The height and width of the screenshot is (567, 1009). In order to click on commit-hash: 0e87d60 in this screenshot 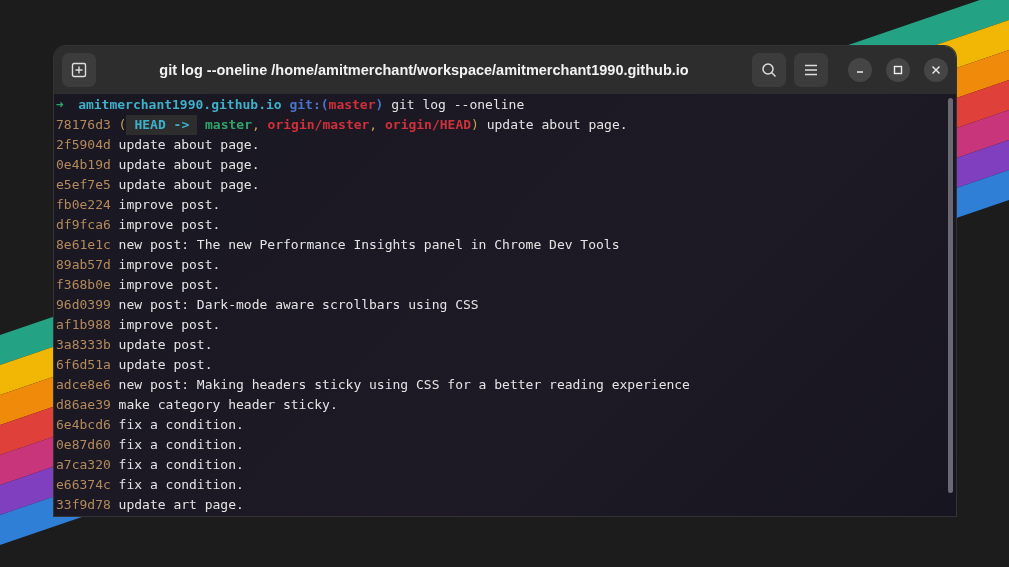, I will do `click(83, 445)`.